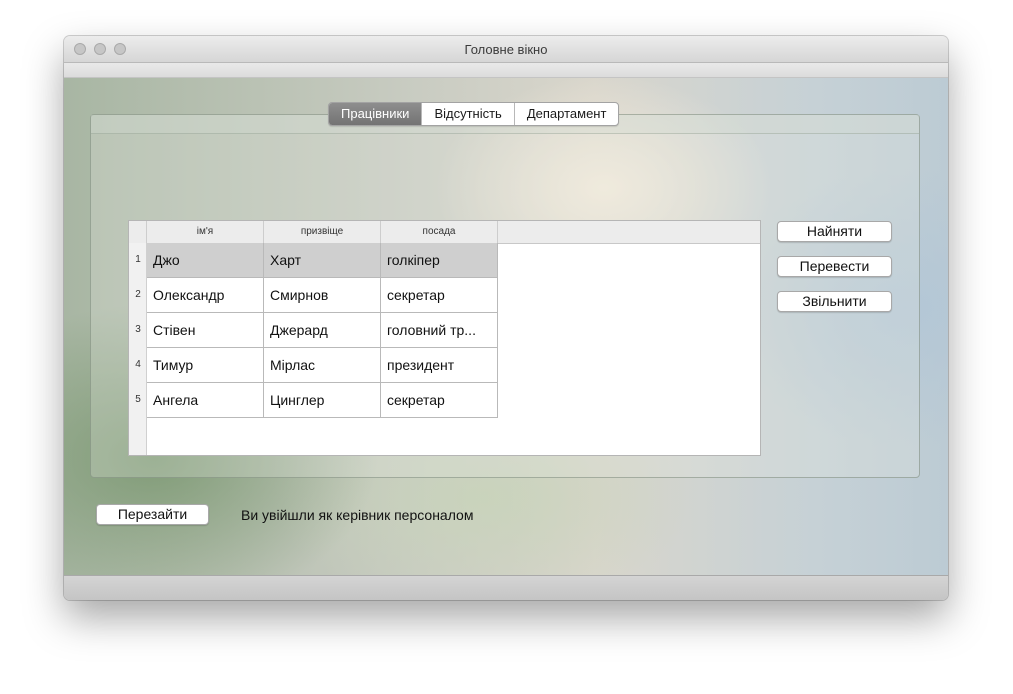 The width and height of the screenshot is (1013, 694). What do you see at coordinates (138, 329) in the screenshot?
I see `row-number: 3` at bounding box center [138, 329].